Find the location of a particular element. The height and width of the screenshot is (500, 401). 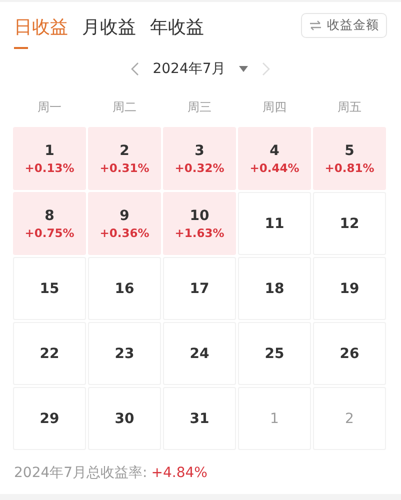

day-cell: 10 +1.63% is located at coordinates (199, 223).